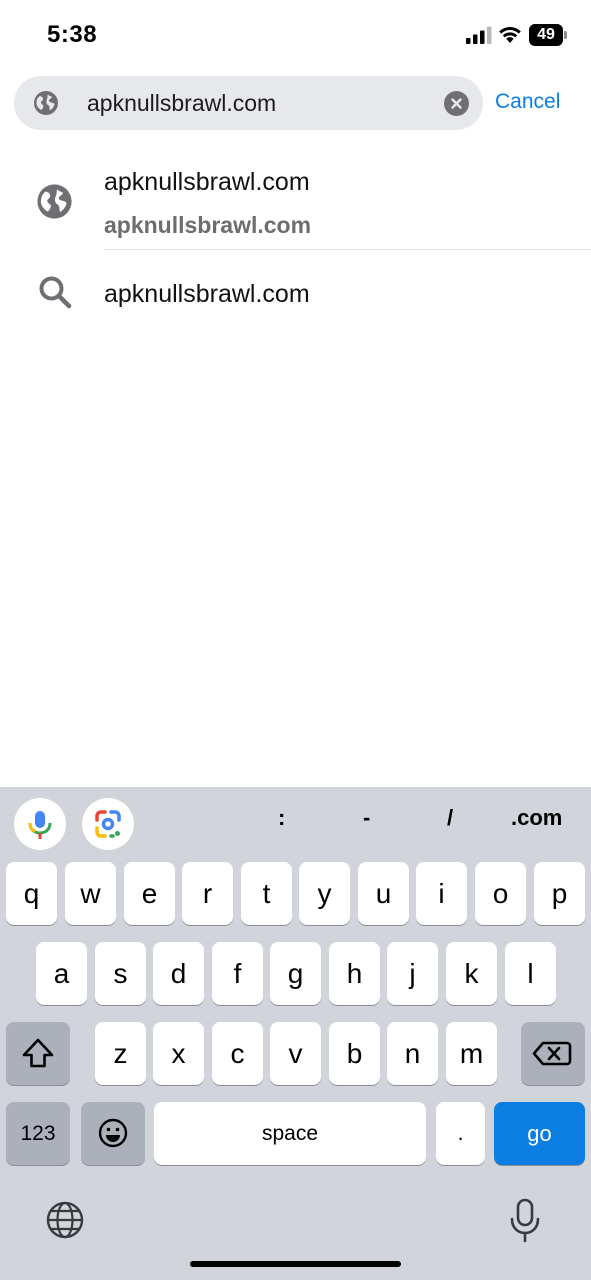 Image resolution: width=591 pixels, height=1280 pixels. I want to click on shift-icon, so click(38, 1053).